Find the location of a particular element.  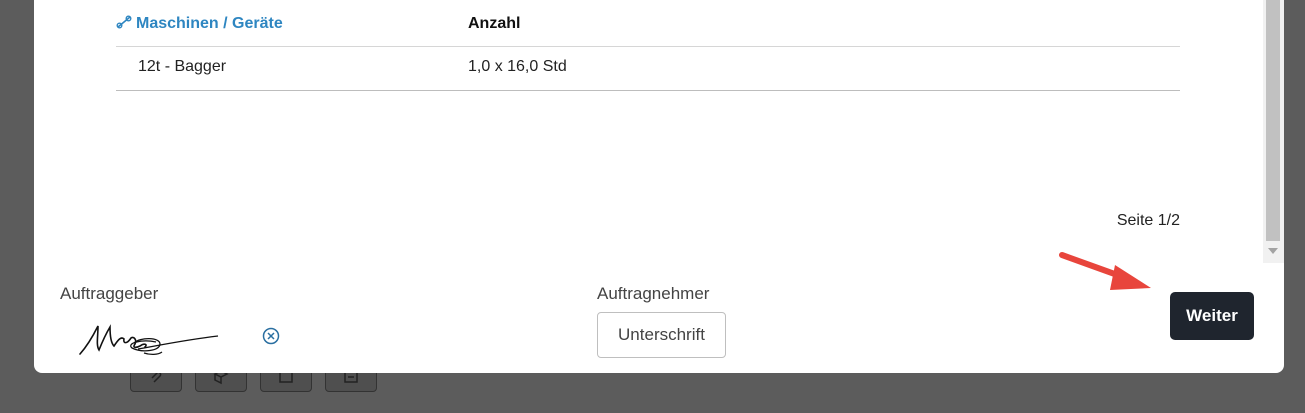

column-header-machines: Maschinen / Geräte is located at coordinates (199, 24).